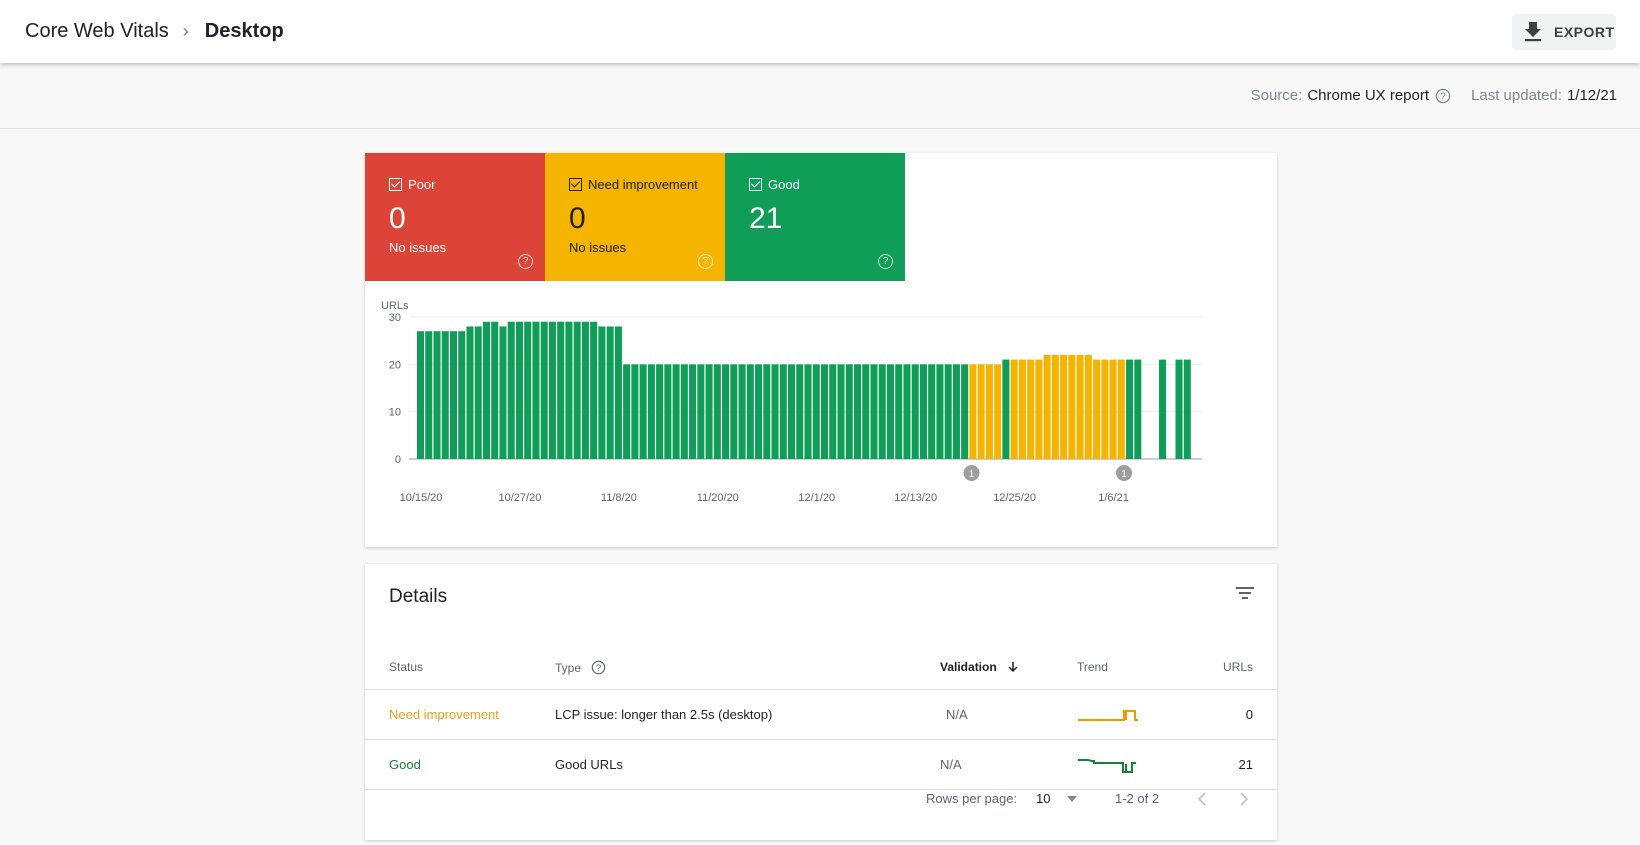 This screenshot has height=845, width=1640. I want to click on row-type: Good URLs, so click(589, 764).